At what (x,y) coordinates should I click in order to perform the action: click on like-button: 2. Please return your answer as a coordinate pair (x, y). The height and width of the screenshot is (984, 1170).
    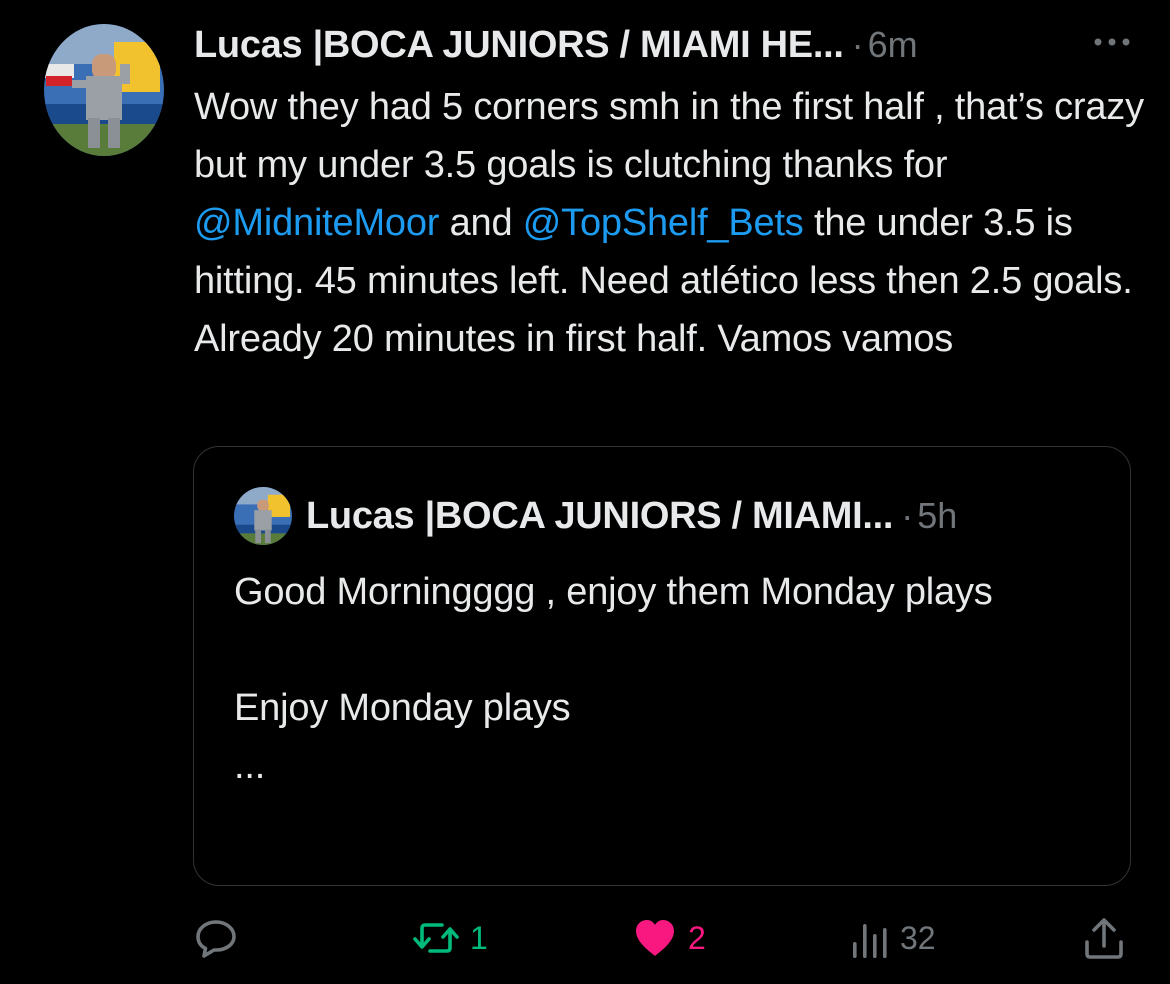
    Looking at the image, I should click on (669, 938).